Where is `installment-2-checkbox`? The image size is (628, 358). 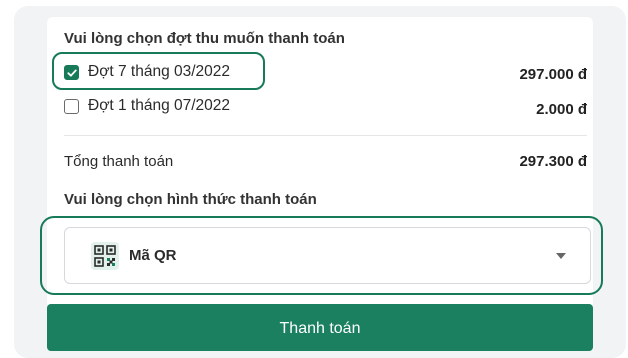 installment-2-checkbox is located at coordinates (71, 106).